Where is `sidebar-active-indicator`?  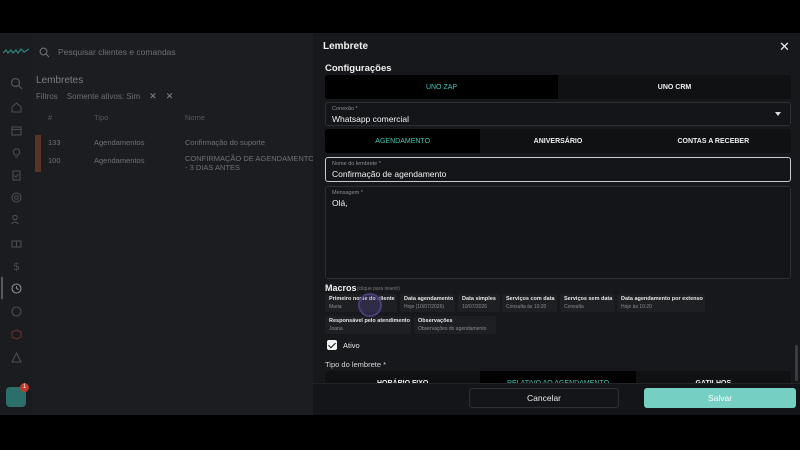
sidebar-active-indicator is located at coordinates (2, 288).